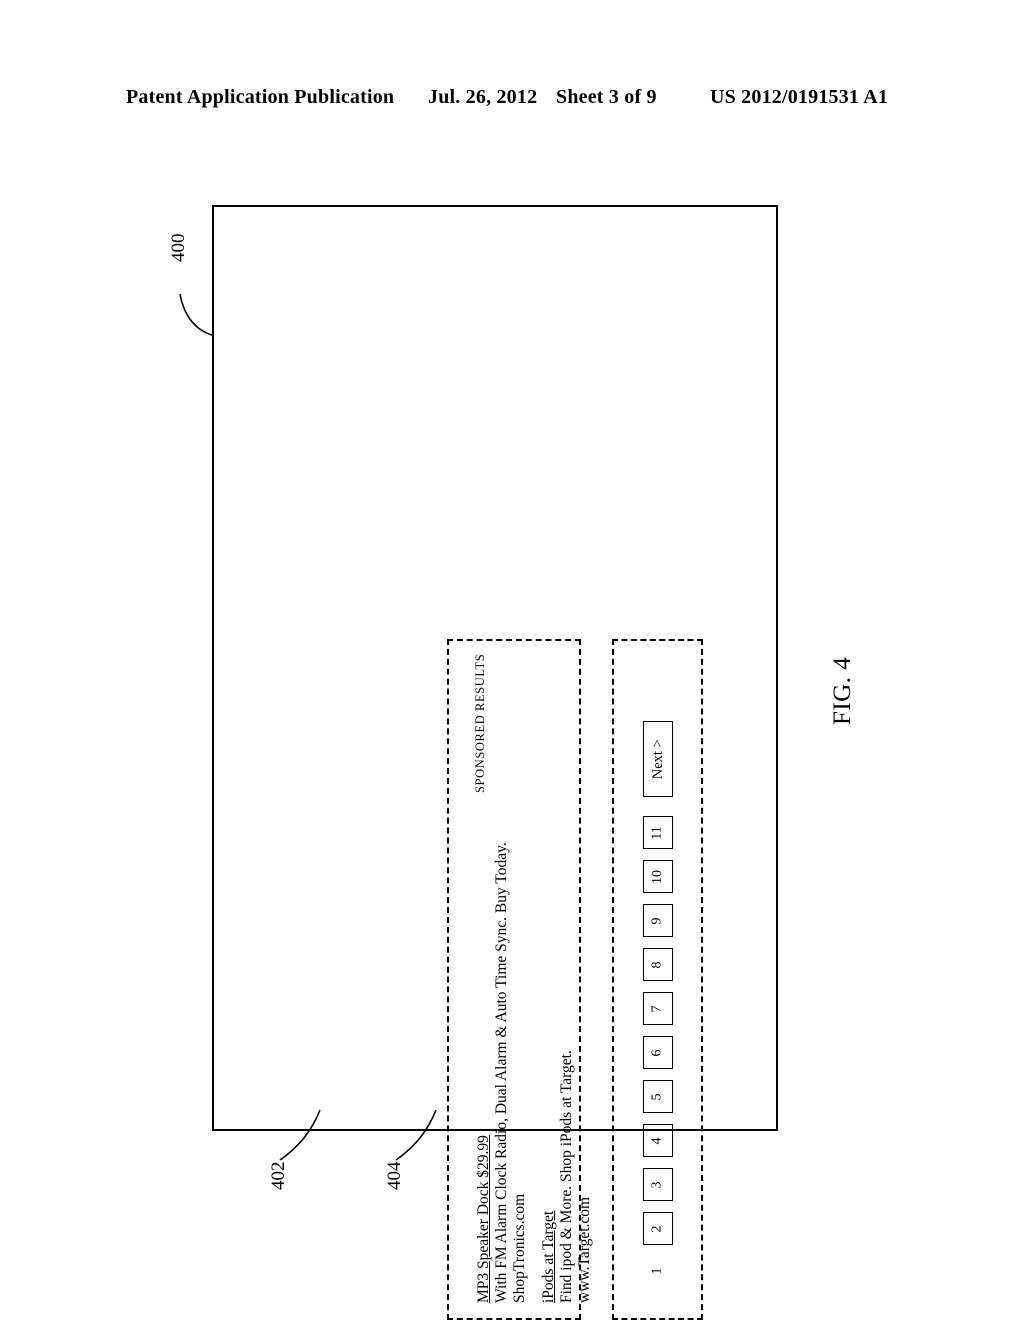  What do you see at coordinates (566, 1176) in the screenshot?
I see `sponsored-ad-description: Find ipod & More. Shop iPods at Target.` at bounding box center [566, 1176].